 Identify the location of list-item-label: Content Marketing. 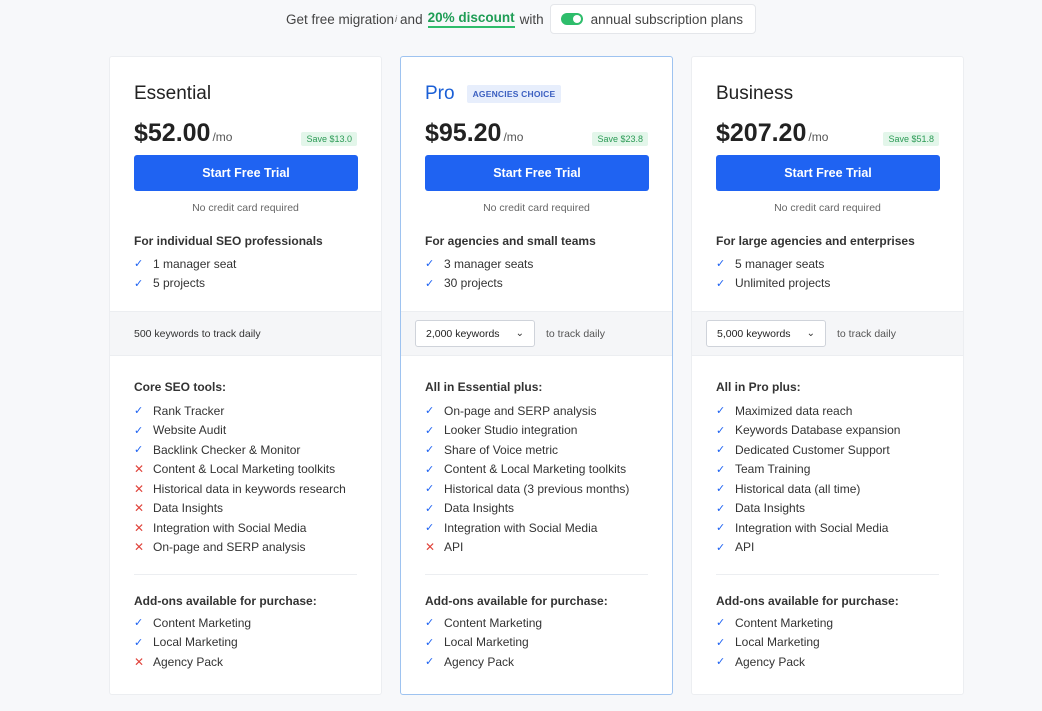
(493, 622).